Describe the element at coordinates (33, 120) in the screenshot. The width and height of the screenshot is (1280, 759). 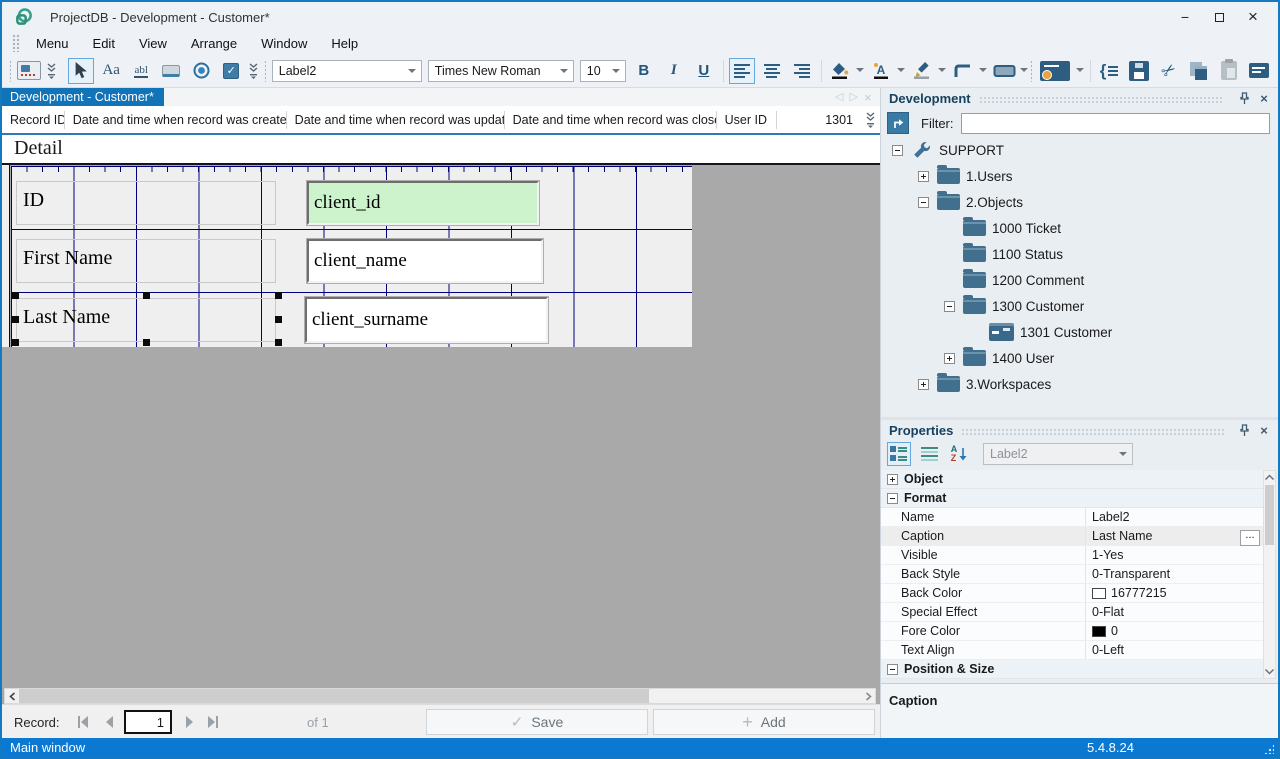
I see `header-record-id: Record ID` at that location.